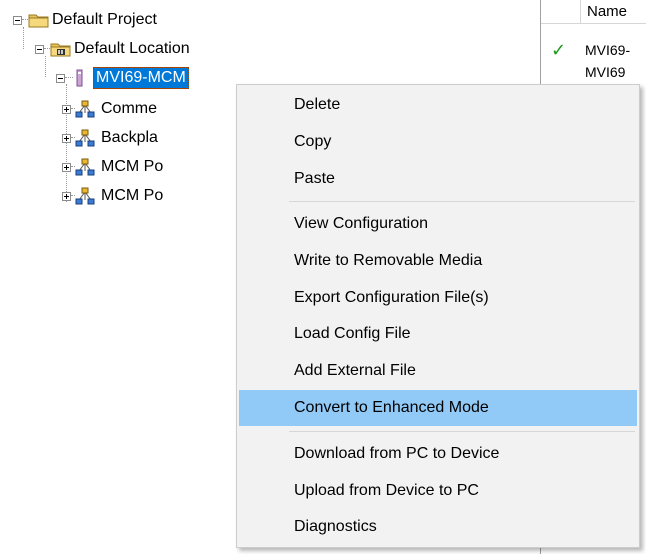 The image size is (646, 554). What do you see at coordinates (38, 21) in the screenshot?
I see `folder-icon` at bounding box center [38, 21].